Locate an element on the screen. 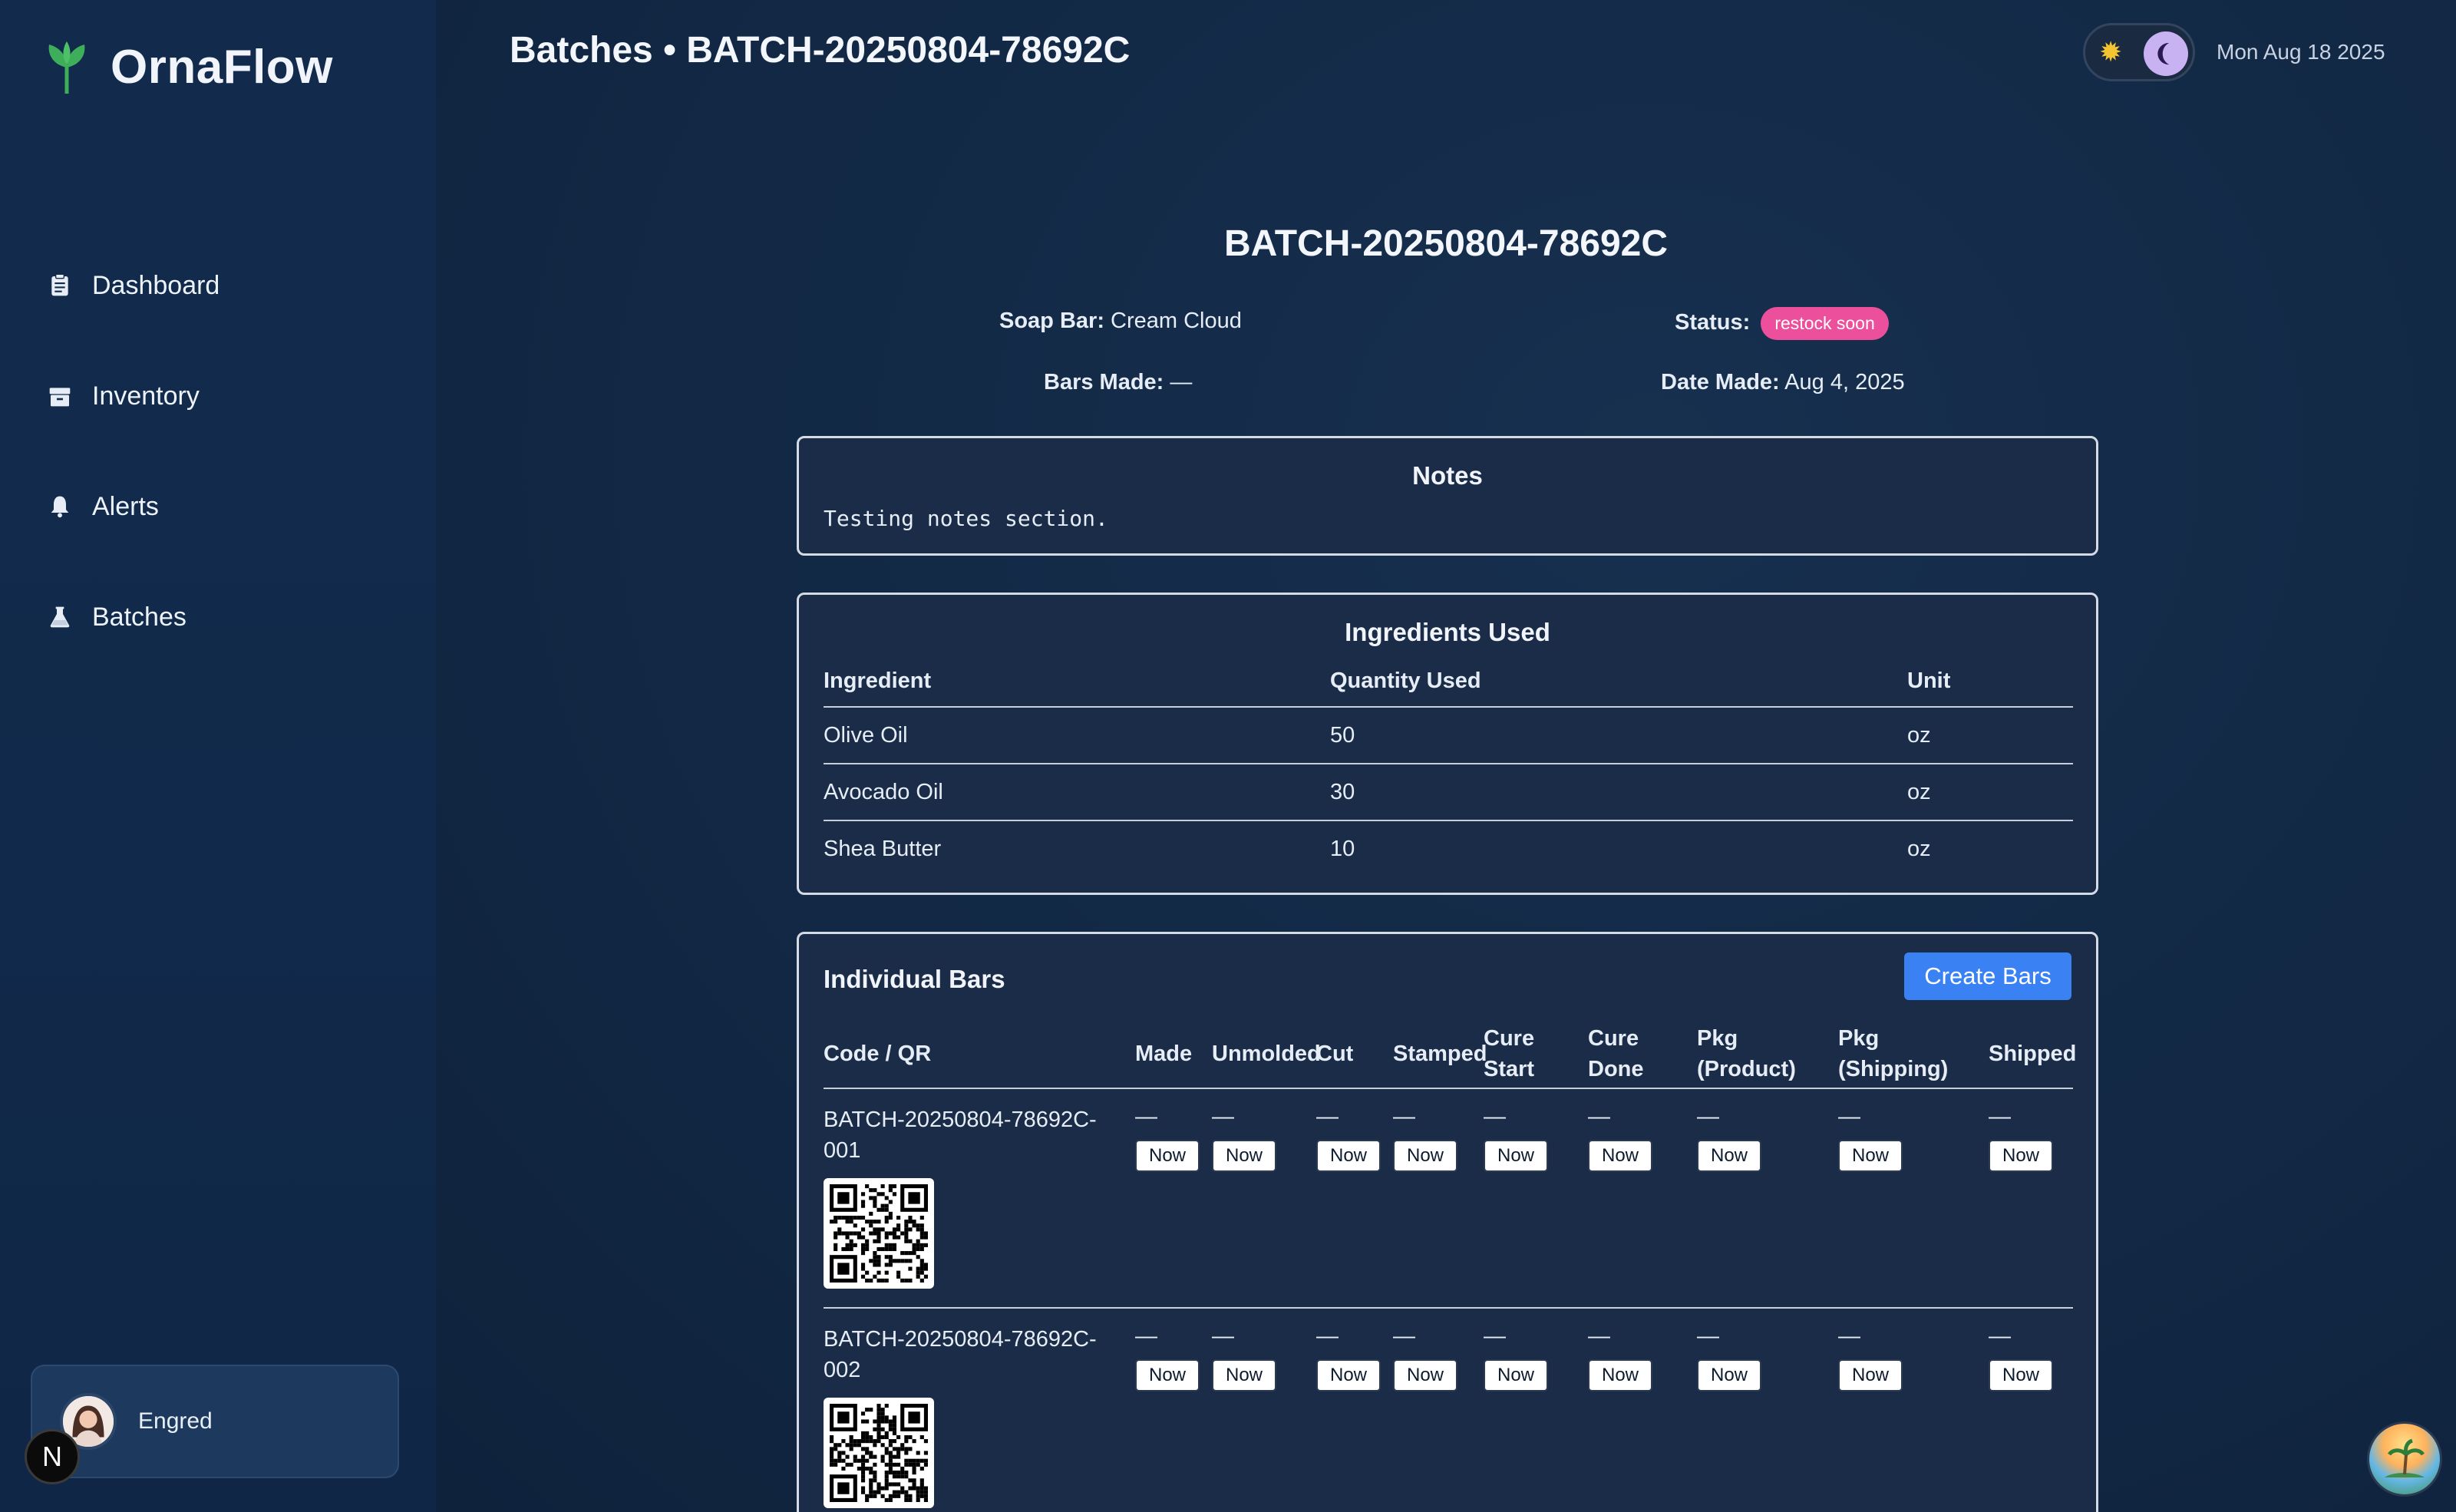 The width and height of the screenshot is (2456, 1512). ingredient-quantity: 10 is located at coordinates (1342, 849).